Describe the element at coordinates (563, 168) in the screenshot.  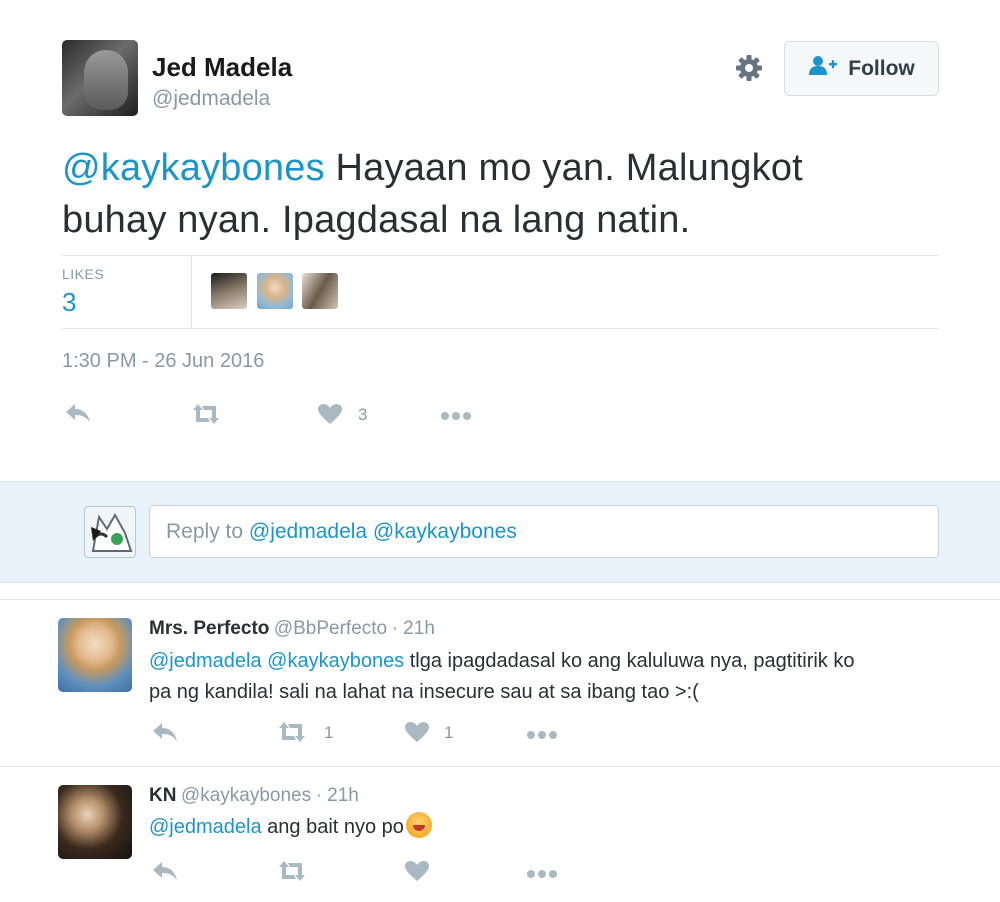
I see `tweet-text-line1: Hayaan mo yan. Malungkot` at that location.